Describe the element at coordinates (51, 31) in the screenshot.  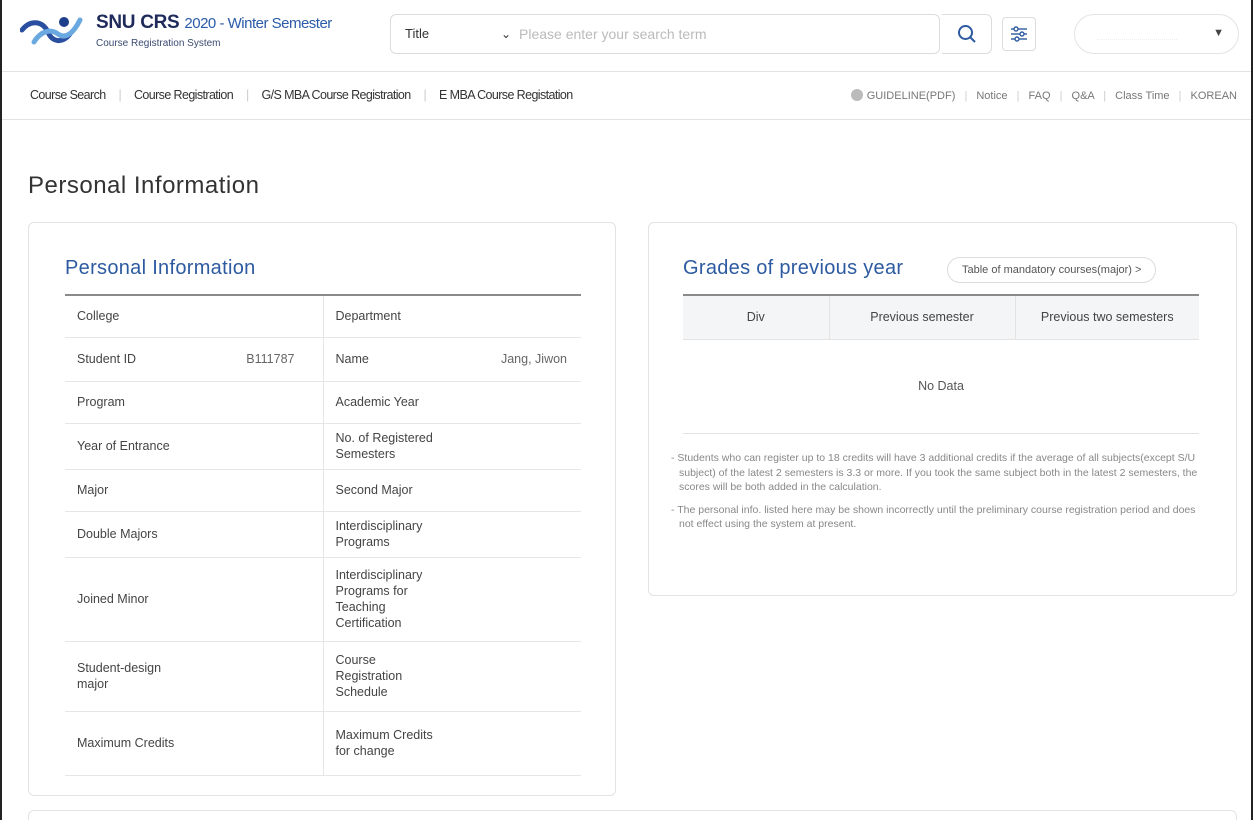
I see `snu-logo-icon` at that location.